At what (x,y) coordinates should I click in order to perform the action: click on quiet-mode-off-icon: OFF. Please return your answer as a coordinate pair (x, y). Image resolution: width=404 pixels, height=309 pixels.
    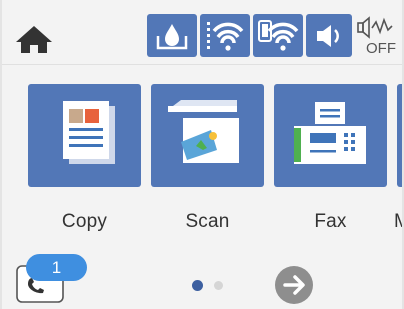
    Looking at the image, I should click on (376, 36).